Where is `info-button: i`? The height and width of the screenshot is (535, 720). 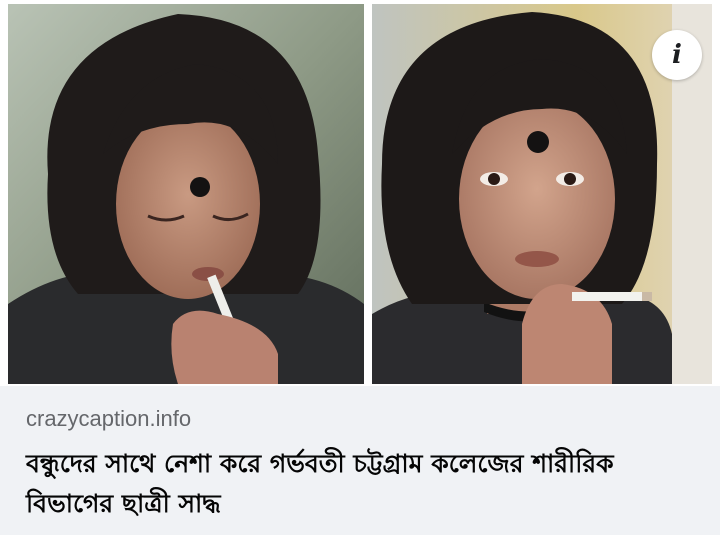 info-button: i is located at coordinates (677, 55).